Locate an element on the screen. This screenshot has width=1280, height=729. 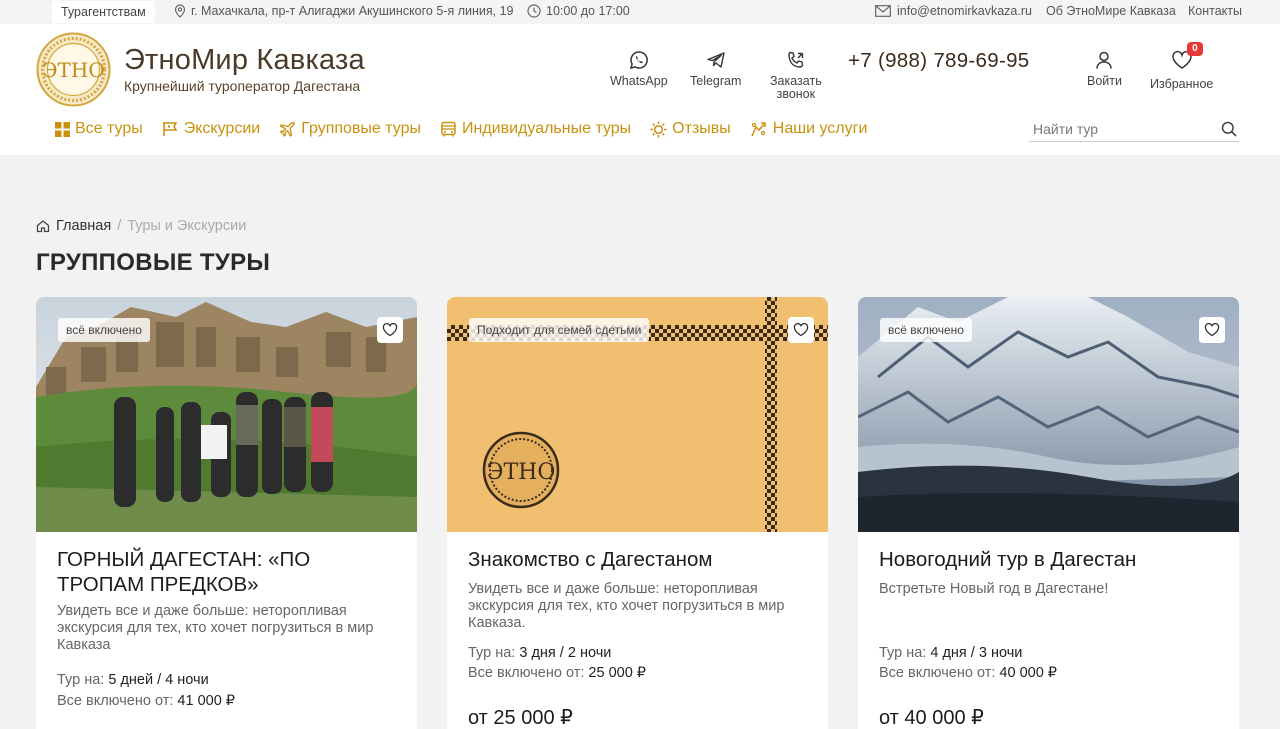
plane-icon is located at coordinates (287, 129).